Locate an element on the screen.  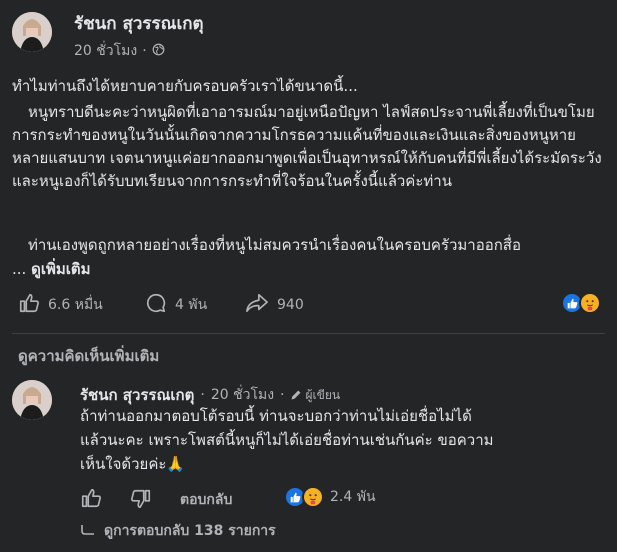
comment-reply-button: ตอบกลับ is located at coordinates (206, 500).